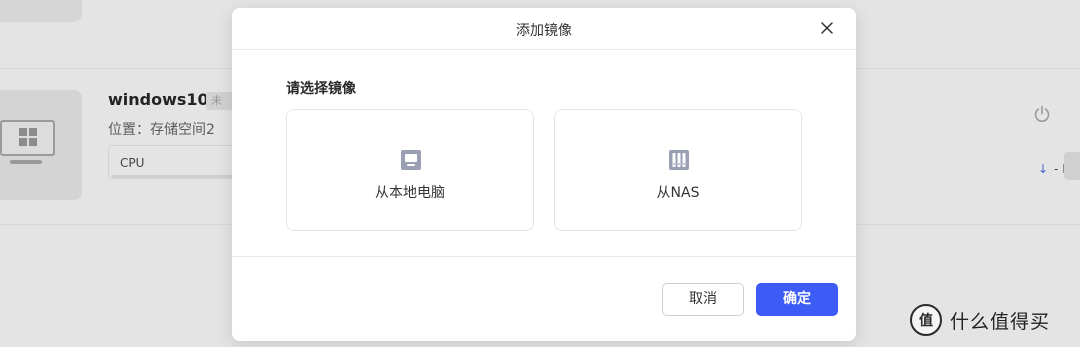  I want to click on option-label: 从本地电脑, so click(410, 193).